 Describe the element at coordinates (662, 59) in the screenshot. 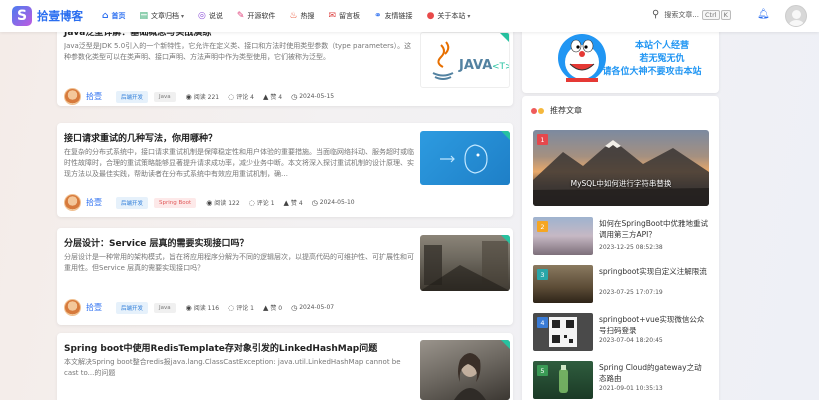

I see `banner-line-2: 若无冤无仇` at that location.